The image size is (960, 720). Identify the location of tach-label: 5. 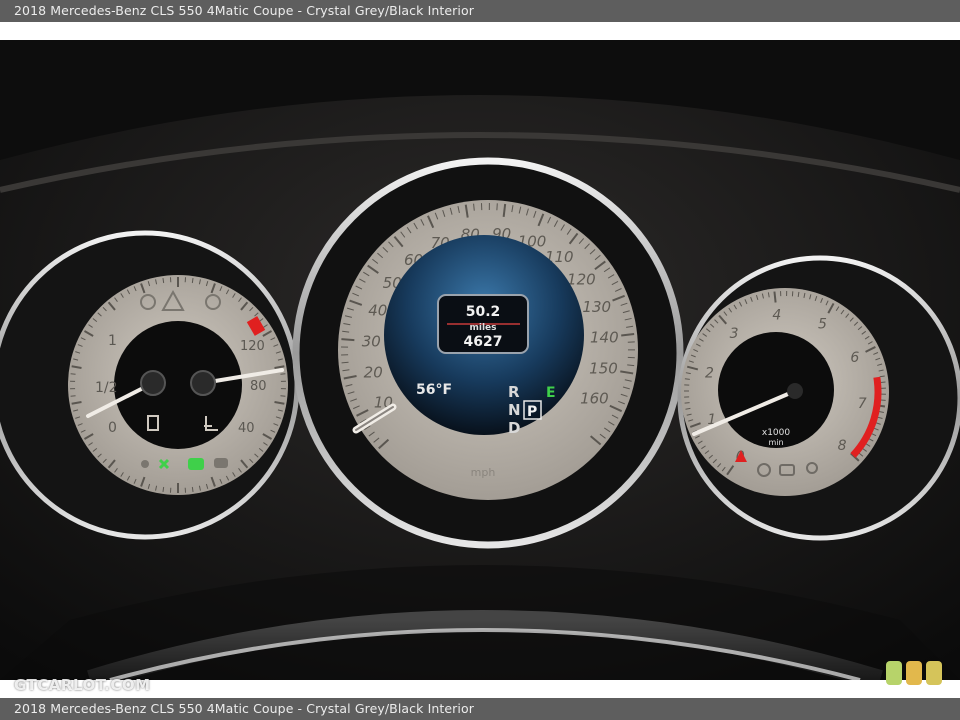
(822, 325).